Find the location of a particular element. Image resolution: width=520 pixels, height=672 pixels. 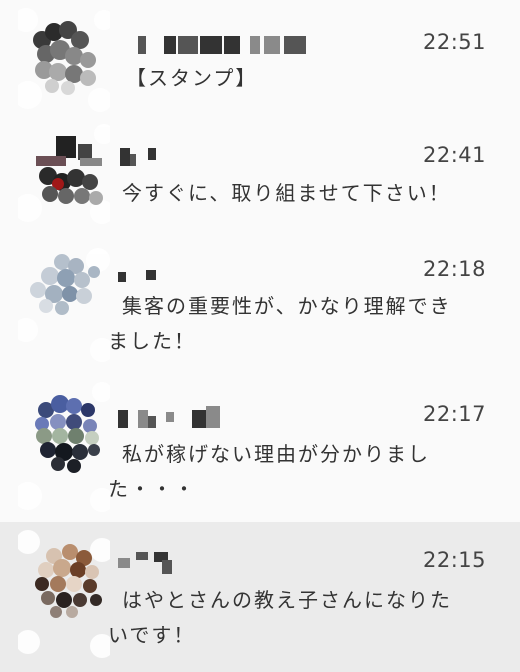

message-preview: 【スタンプ】 is located at coordinates (192, 78).